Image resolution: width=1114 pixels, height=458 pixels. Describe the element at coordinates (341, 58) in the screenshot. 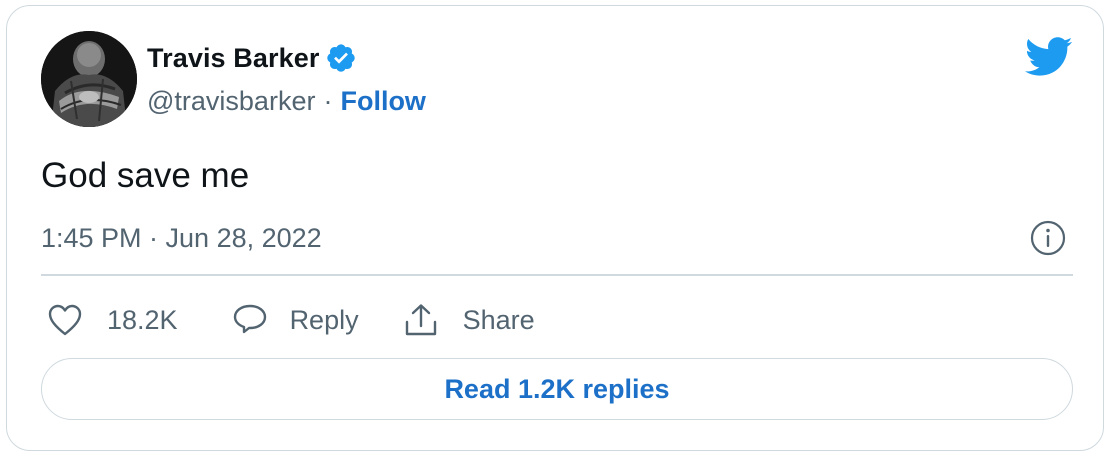

I see `verified-badge-icon` at that location.